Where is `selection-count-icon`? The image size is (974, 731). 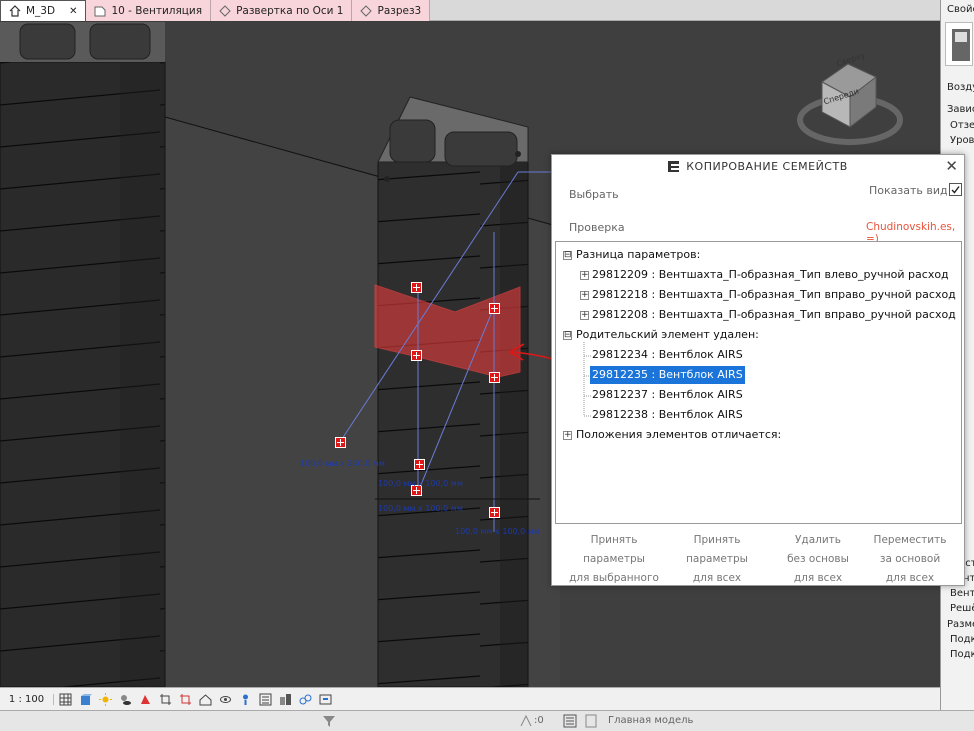
selection-count-icon is located at coordinates (526, 720).